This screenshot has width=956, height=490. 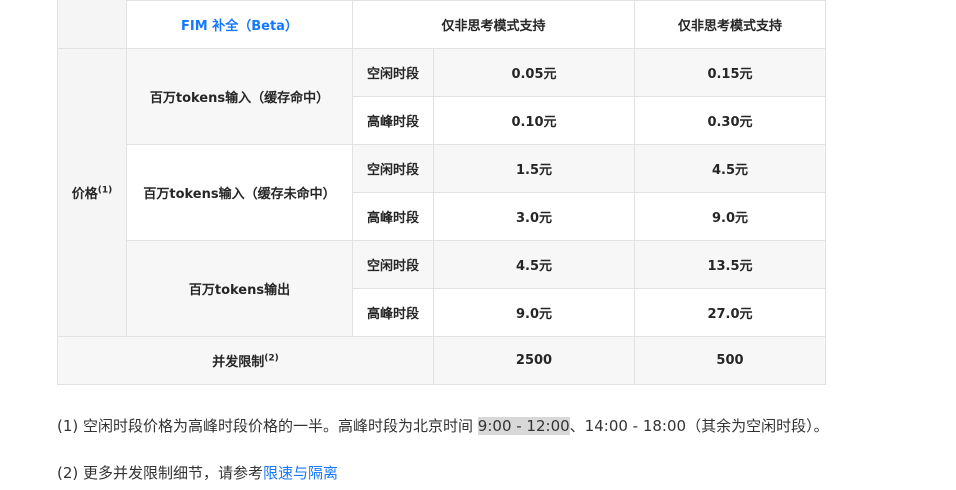 I want to click on group-label-cache-miss: 百万tokens输入（缓存未命中）, so click(x=239, y=192).